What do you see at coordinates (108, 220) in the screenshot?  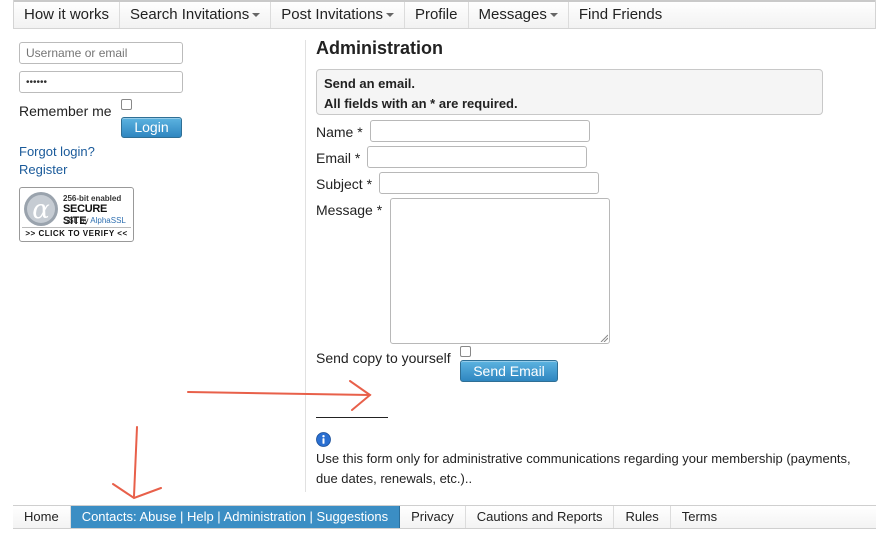 I see `ssl-brand: AlphaSSL` at bounding box center [108, 220].